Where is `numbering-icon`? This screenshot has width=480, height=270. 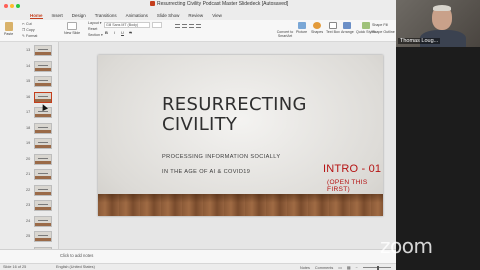
numbering-icon is located at coordinates (184, 26).